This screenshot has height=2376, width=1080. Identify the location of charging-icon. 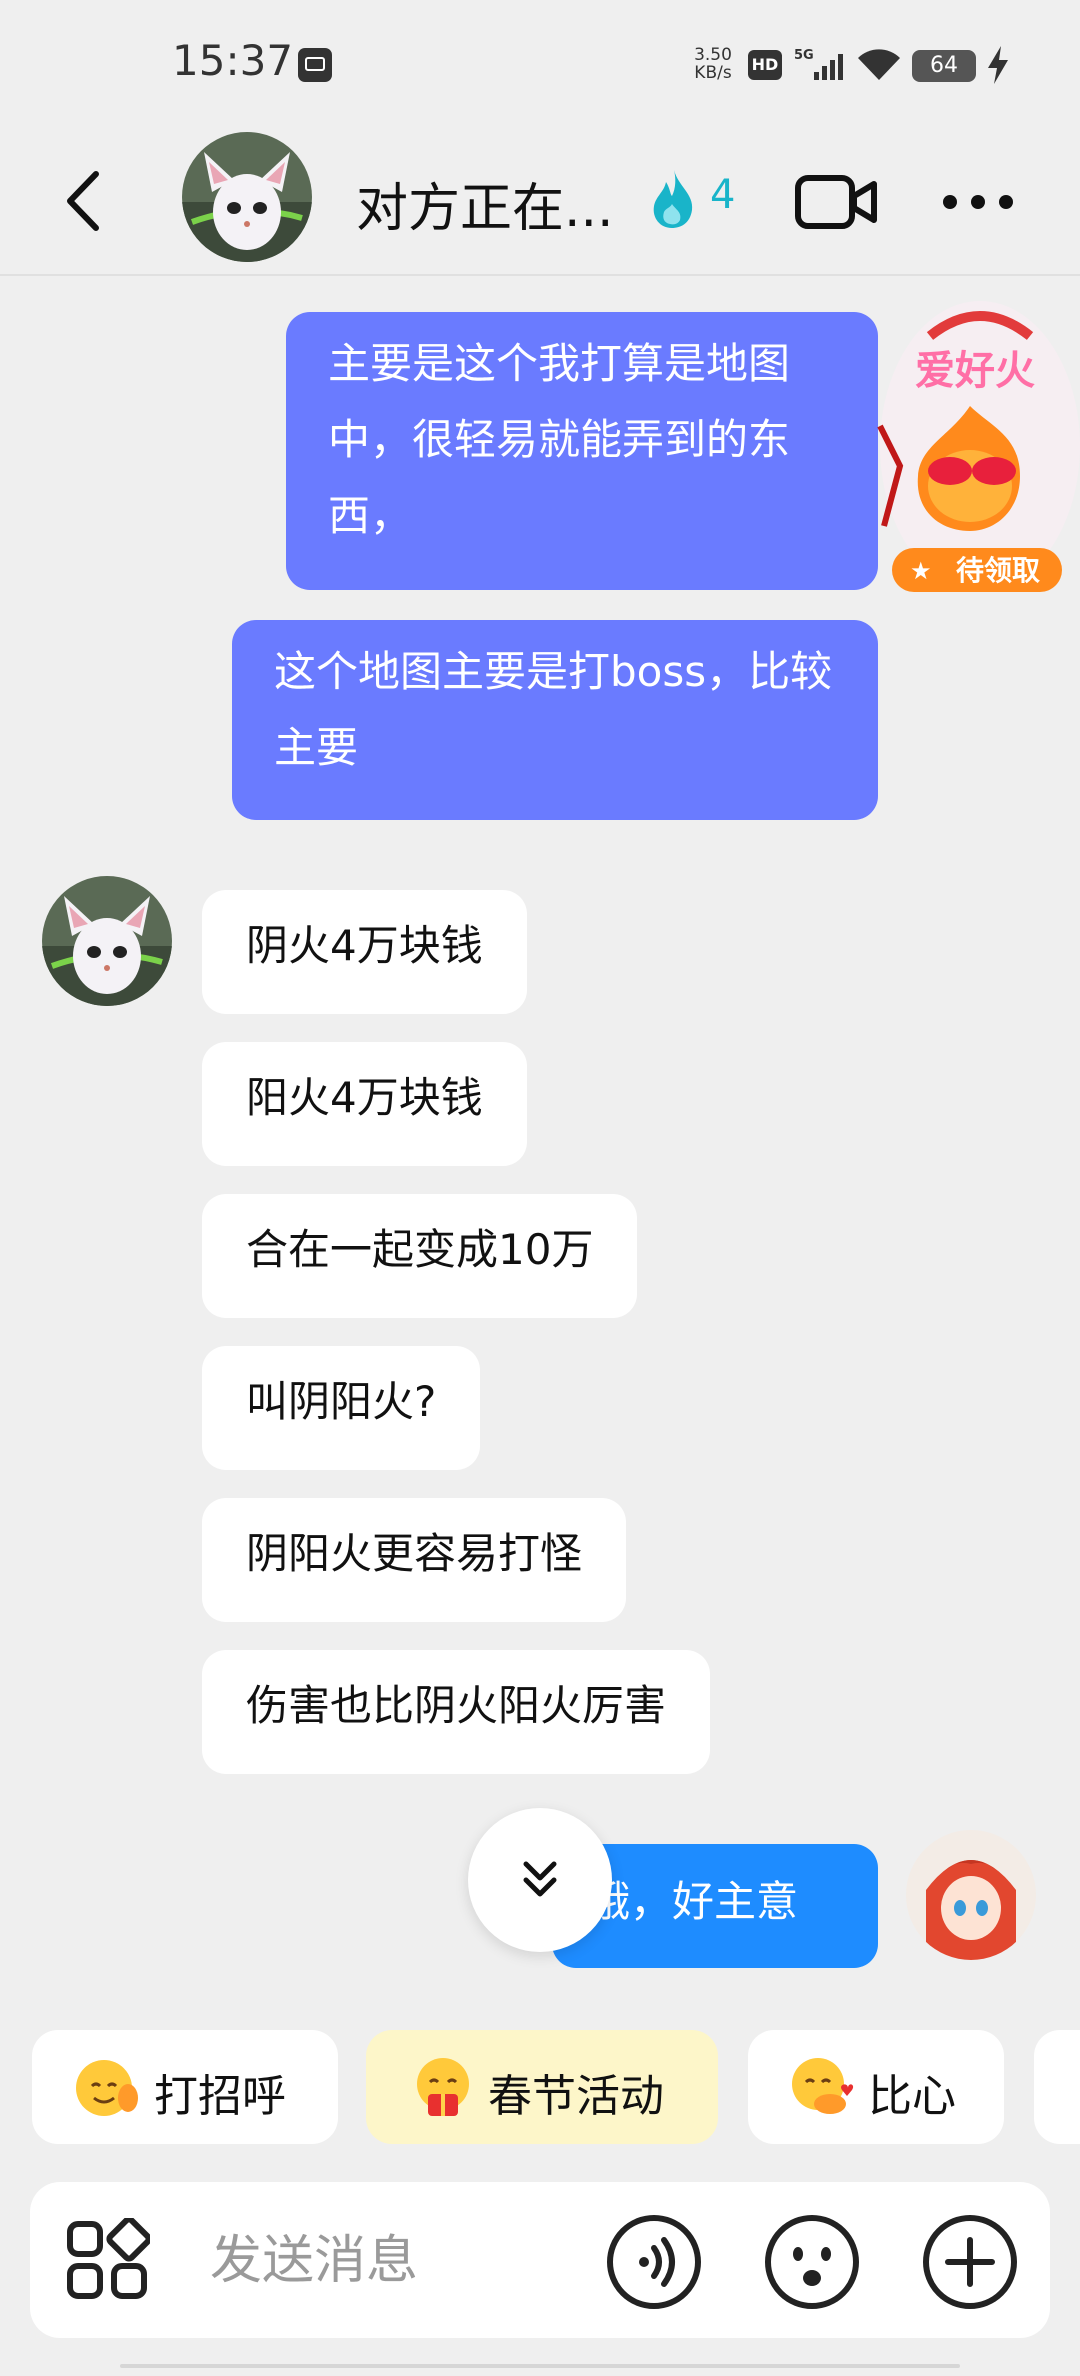
(998, 65).